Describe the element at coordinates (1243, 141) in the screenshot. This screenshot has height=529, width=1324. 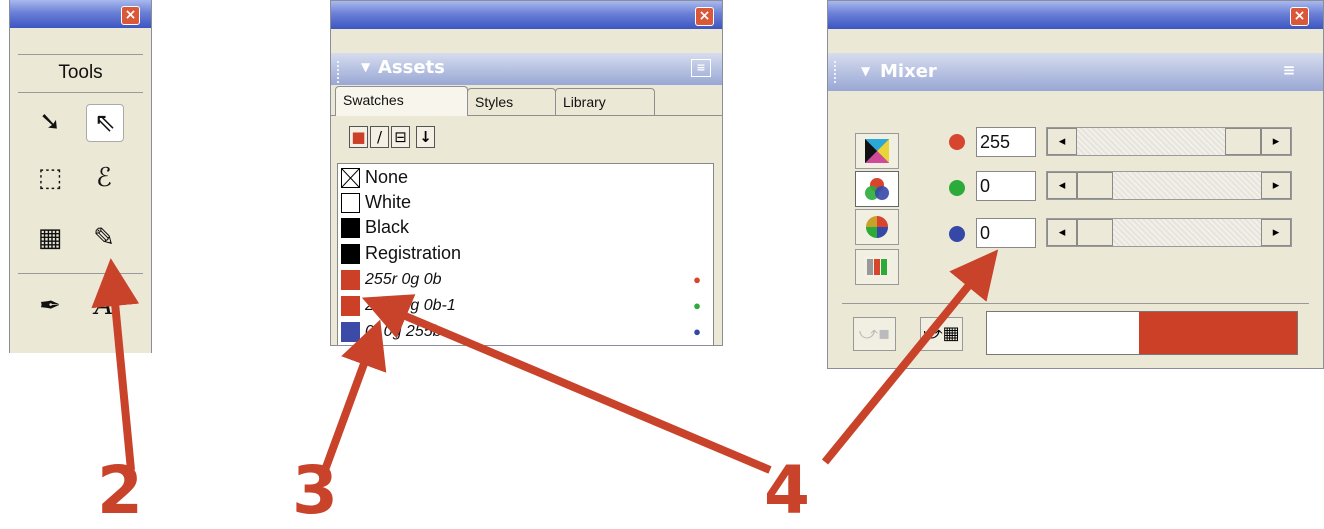
I see `red-slider-thumb` at that location.